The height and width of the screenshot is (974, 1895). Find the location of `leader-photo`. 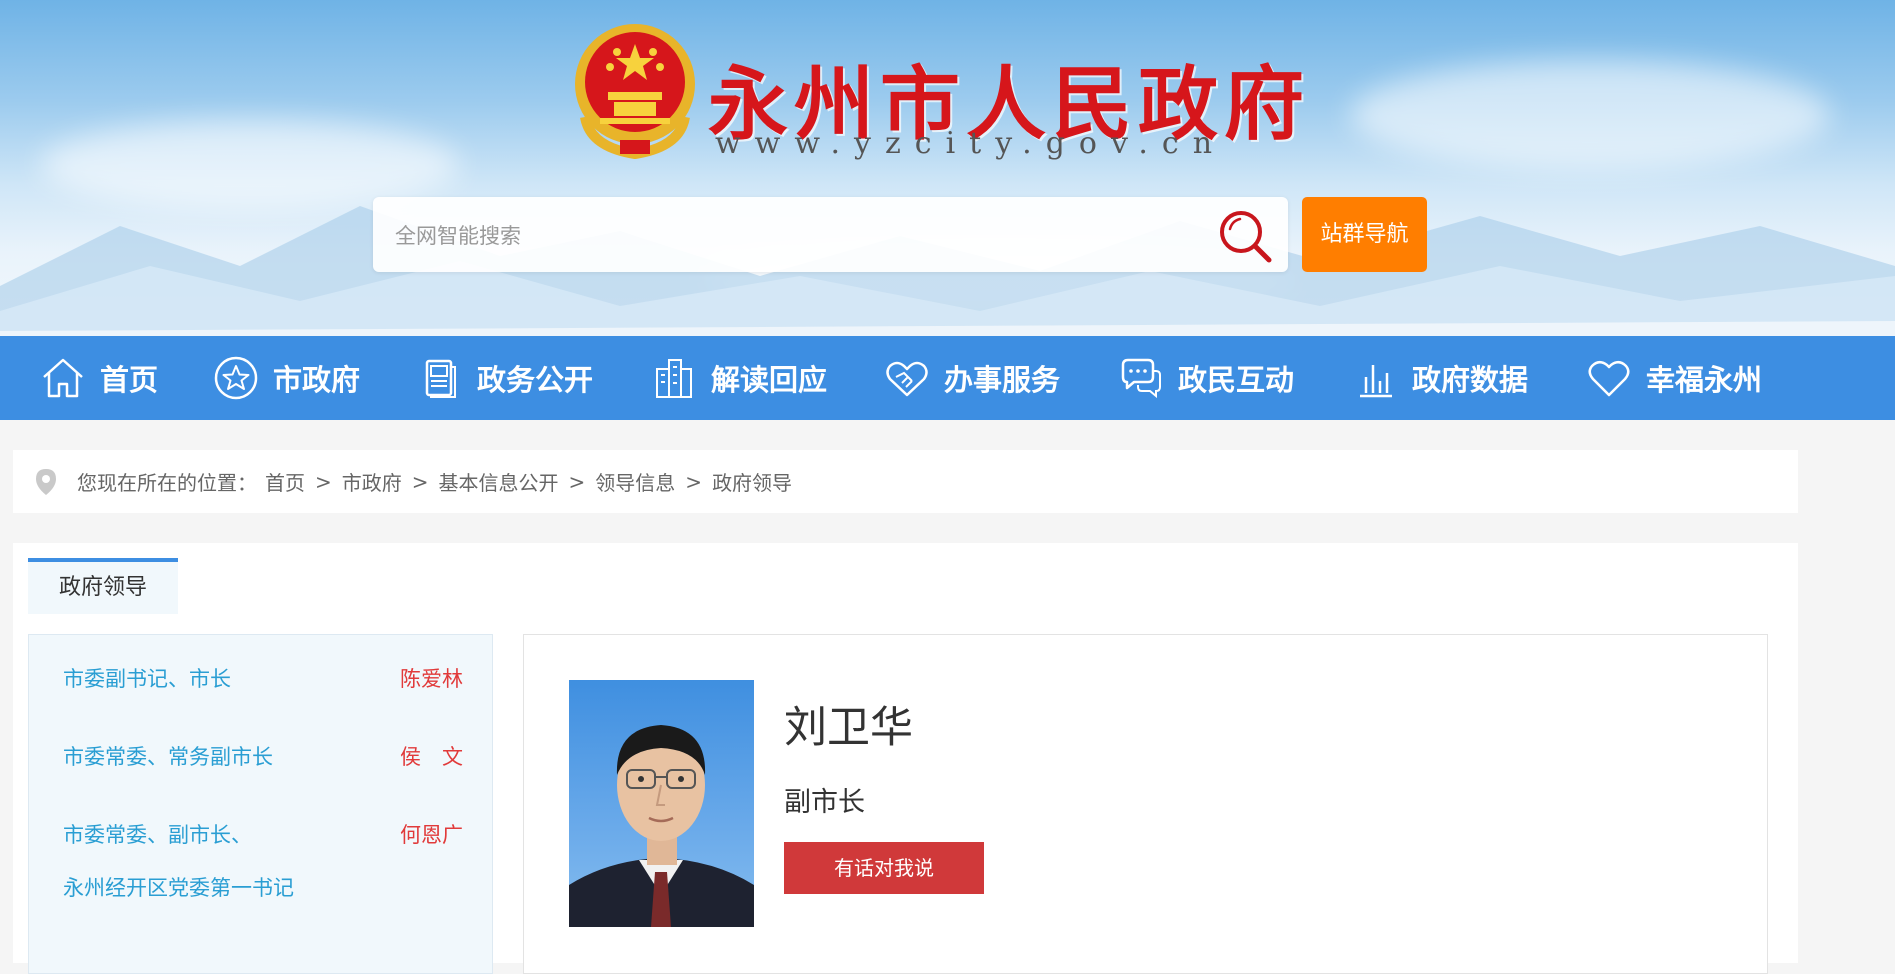

leader-photo is located at coordinates (661, 803).